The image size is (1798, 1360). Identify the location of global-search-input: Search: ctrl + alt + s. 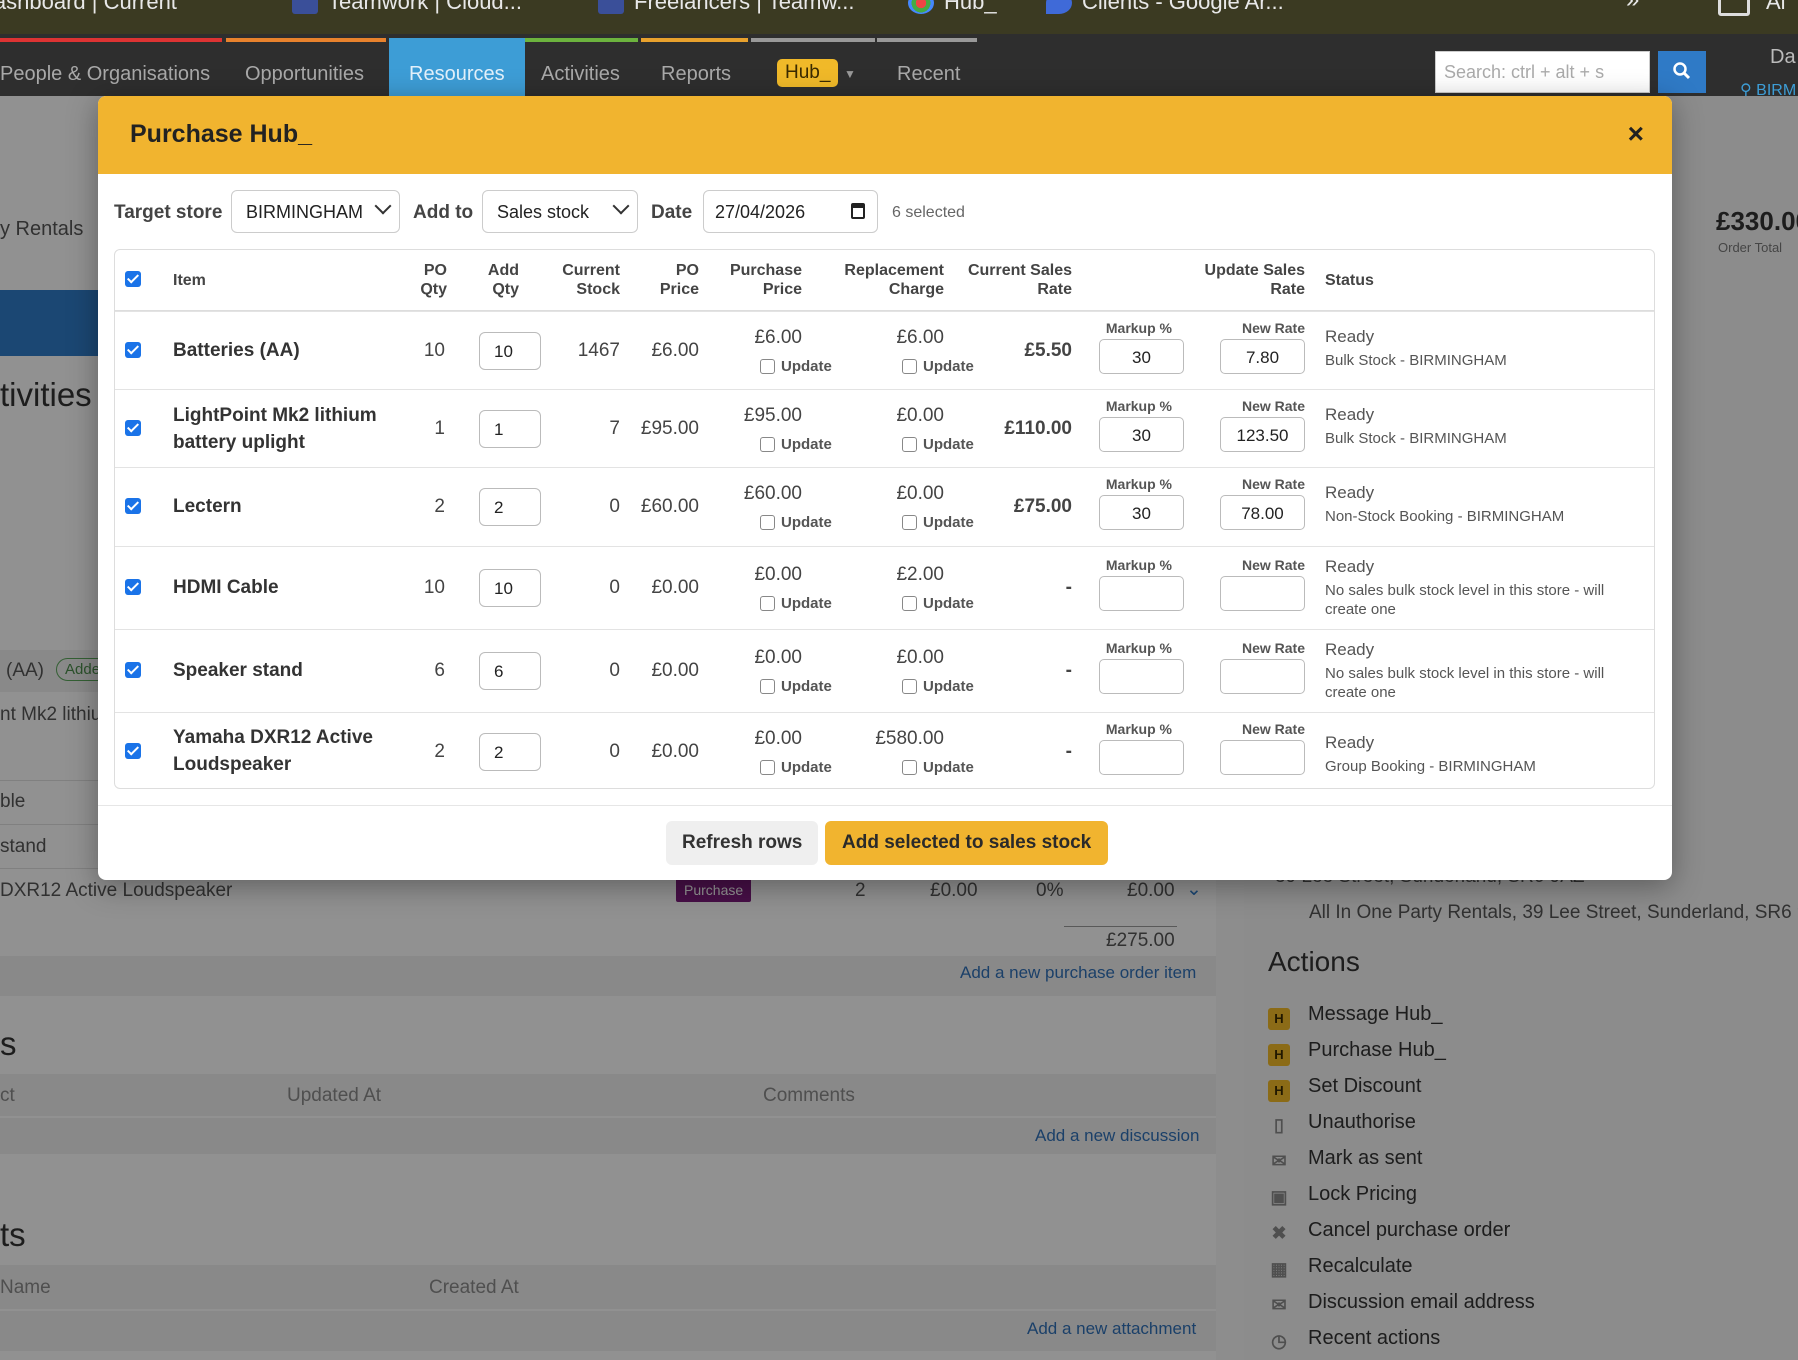
(1542, 72).